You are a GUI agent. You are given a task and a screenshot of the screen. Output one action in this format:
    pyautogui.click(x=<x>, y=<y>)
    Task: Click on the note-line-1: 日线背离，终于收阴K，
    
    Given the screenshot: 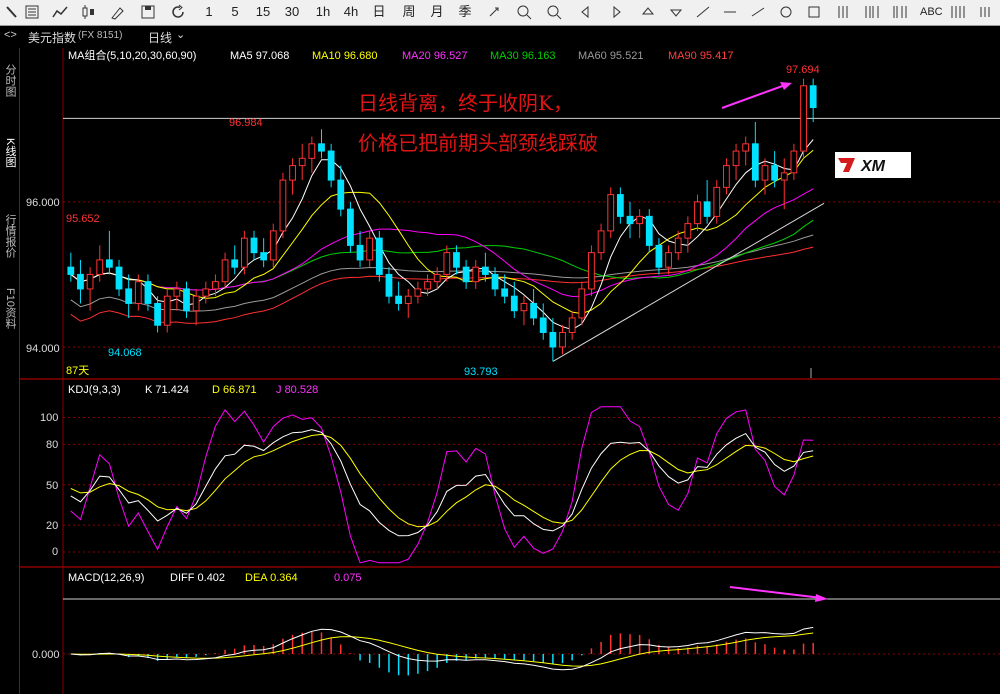 What is the action you would take?
    pyautogui.click(x=465, y=103)
    